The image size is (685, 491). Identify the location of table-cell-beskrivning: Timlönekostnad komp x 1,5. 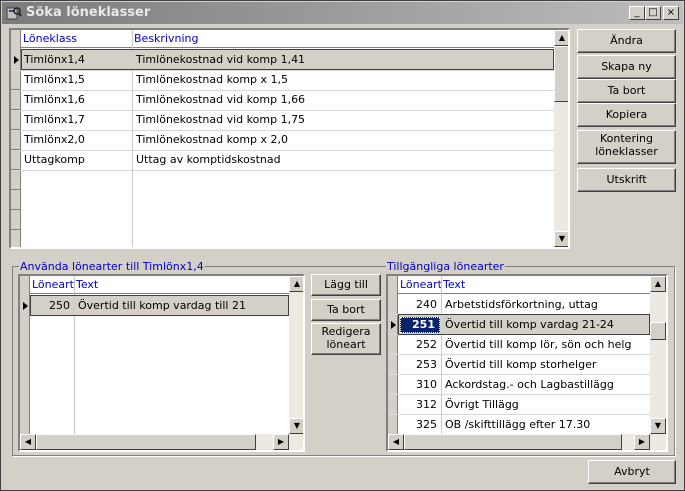
(343, 80).